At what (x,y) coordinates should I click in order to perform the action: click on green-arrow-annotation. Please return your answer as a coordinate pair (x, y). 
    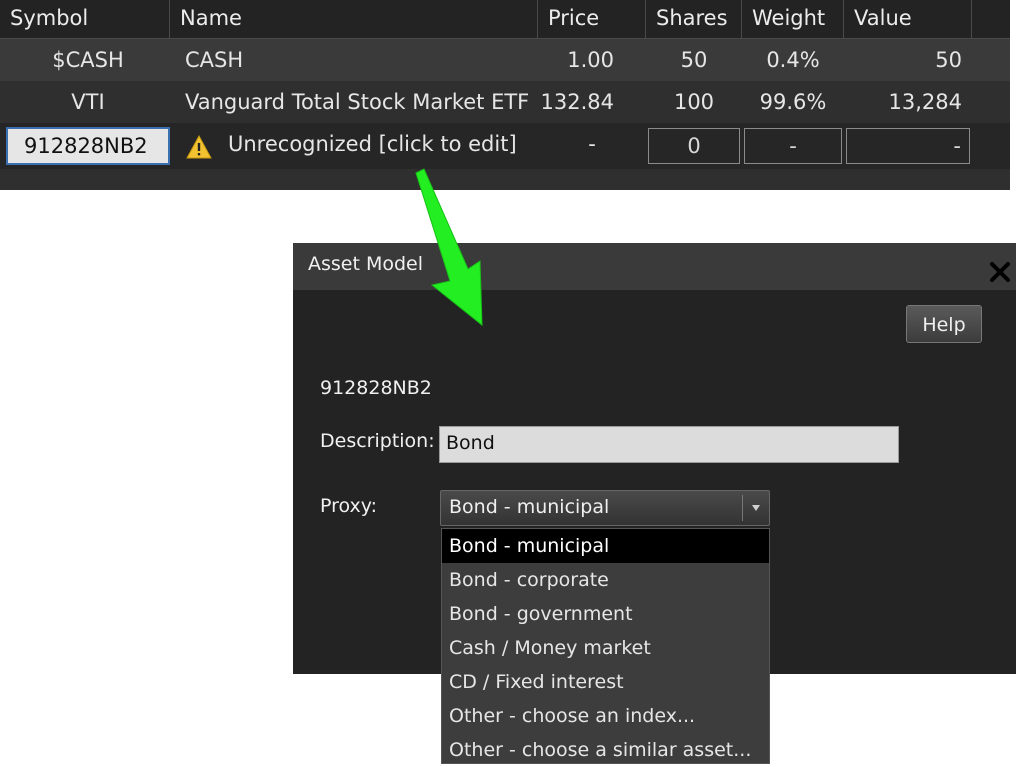
    Looking at the image, I should click on (449, 247).